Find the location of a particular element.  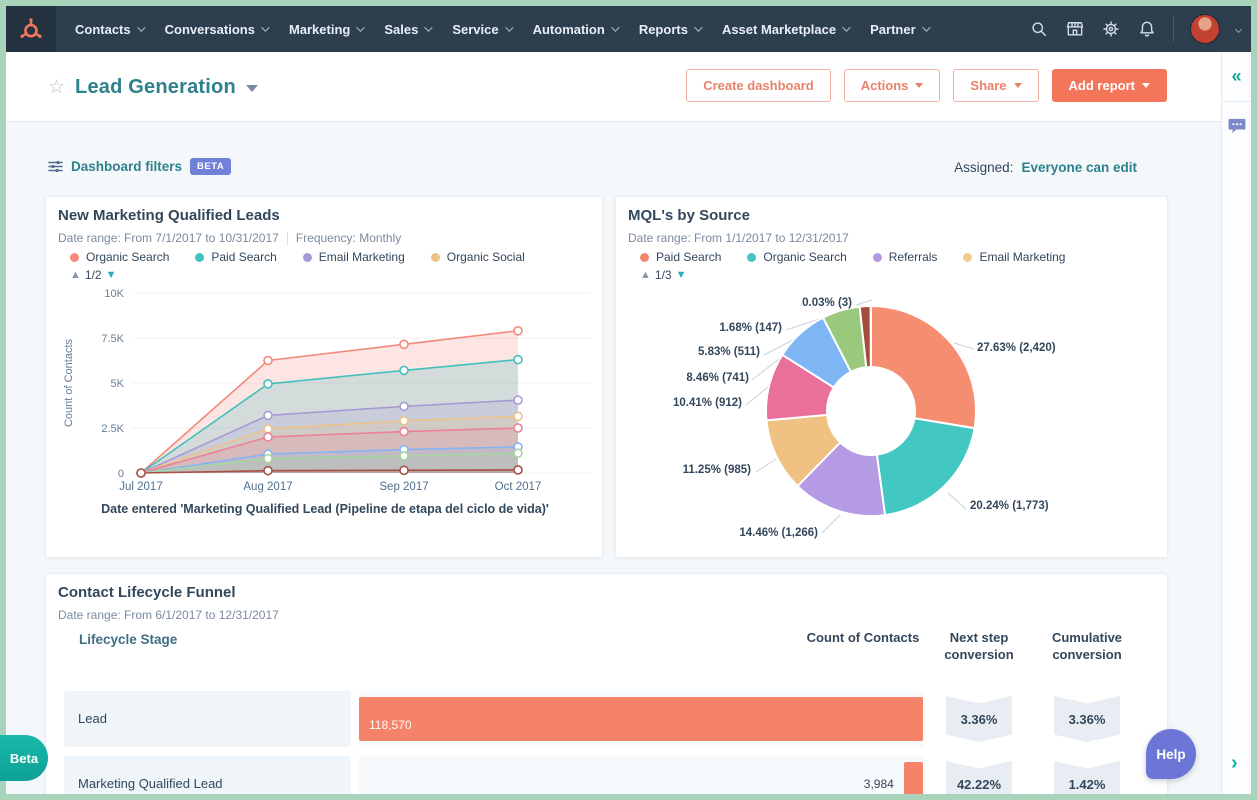

search-icon is located at coordinates (1039, 29).